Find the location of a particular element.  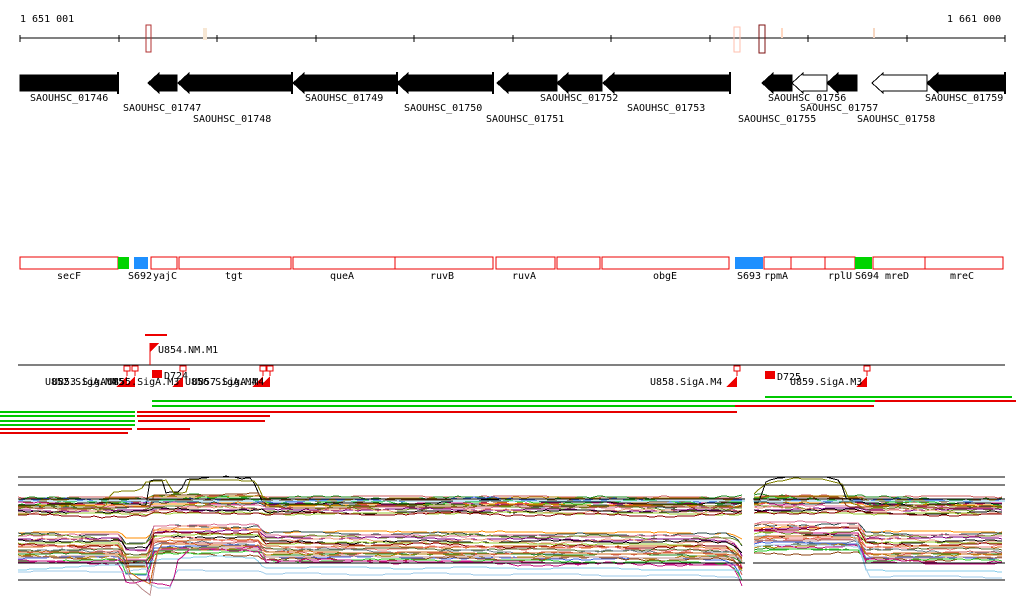

tss-up-flag is located at coordinates (154, 347).